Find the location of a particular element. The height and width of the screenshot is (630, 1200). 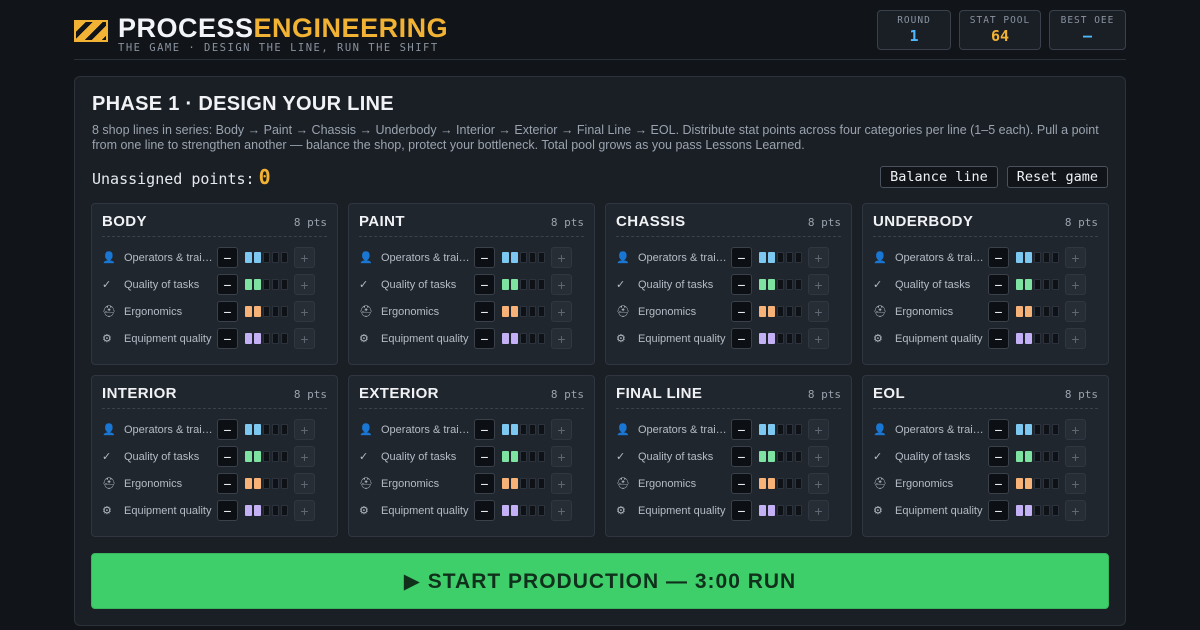

balance-line-button: Balance line is located at coordinates (939, 177).